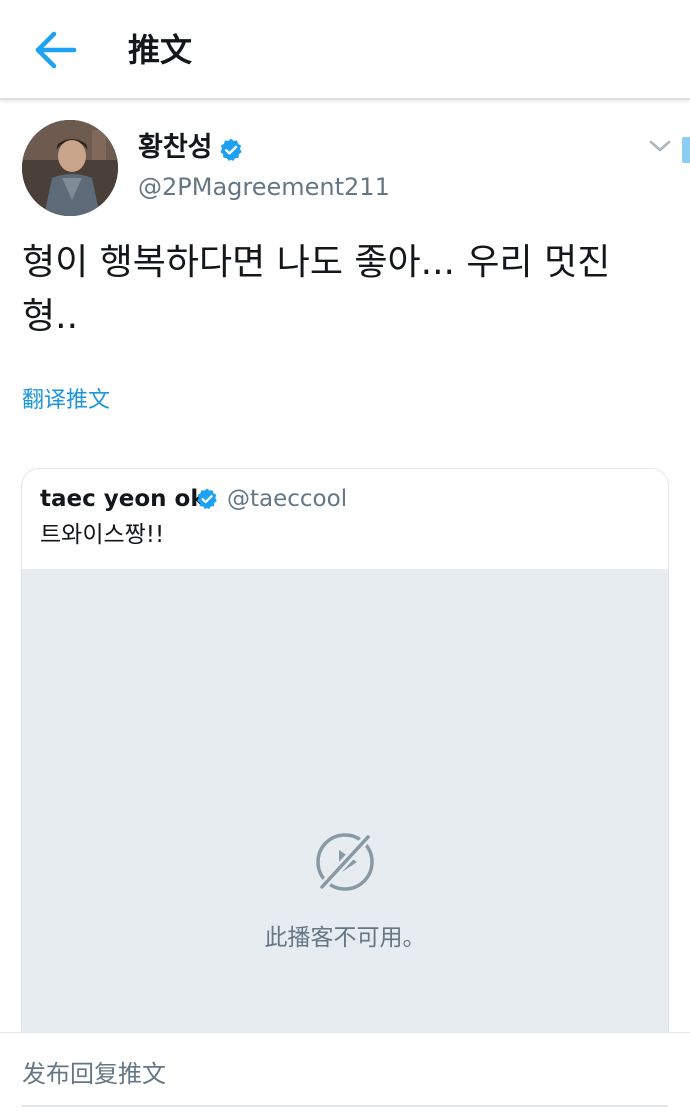 The image size is (690, 1118). I want to click on top-bar: 推文, so click(345, 50).